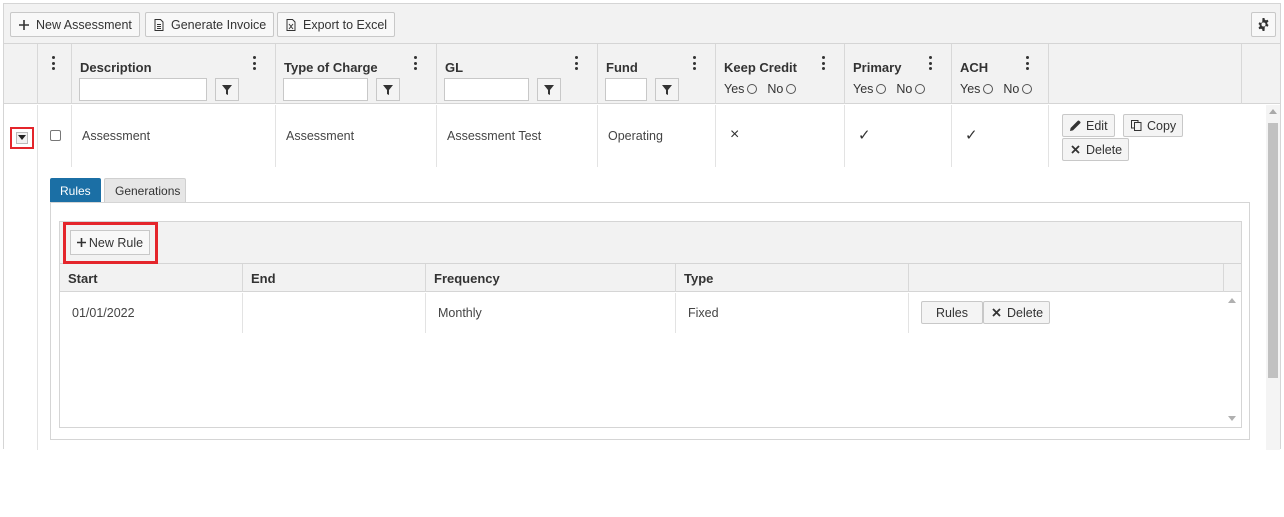  I want to click on document-icon, so click(159, 24).